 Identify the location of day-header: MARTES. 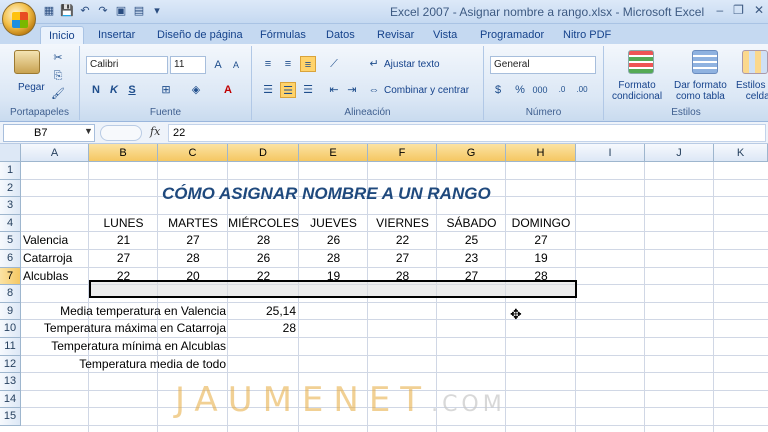
(193, 223).